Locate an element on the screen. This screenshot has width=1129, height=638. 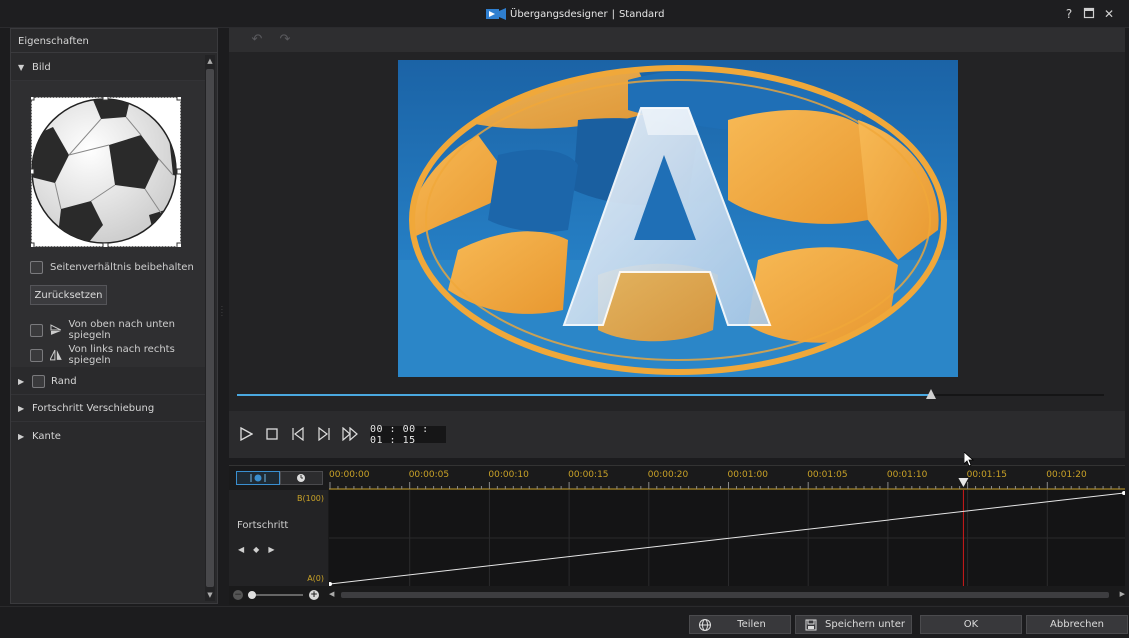
clock-icon is located at coordinates (301, 478).